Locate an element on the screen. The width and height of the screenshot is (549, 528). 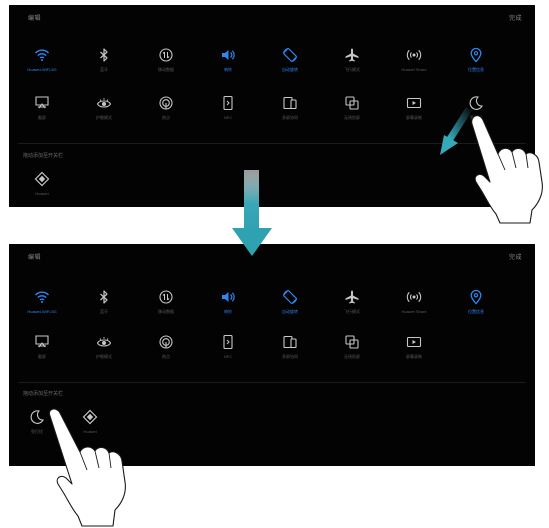
hotspot-icon is located at coordinates (414, 297).